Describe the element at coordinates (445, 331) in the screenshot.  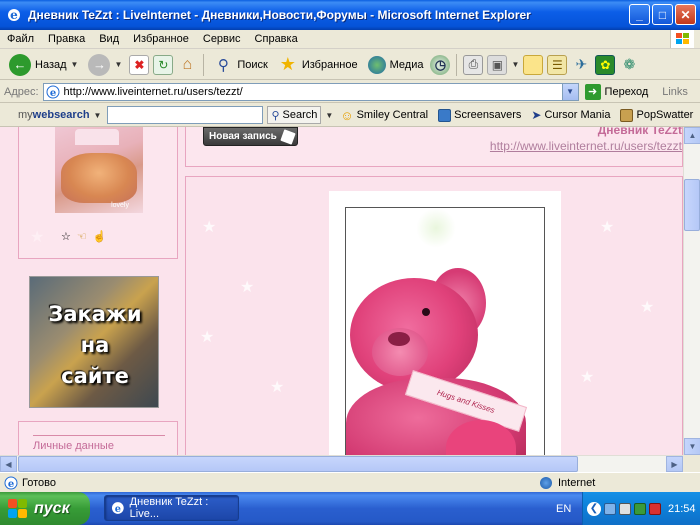
I see `teddy-bear-photo: Hugs and Kisses` at that location.